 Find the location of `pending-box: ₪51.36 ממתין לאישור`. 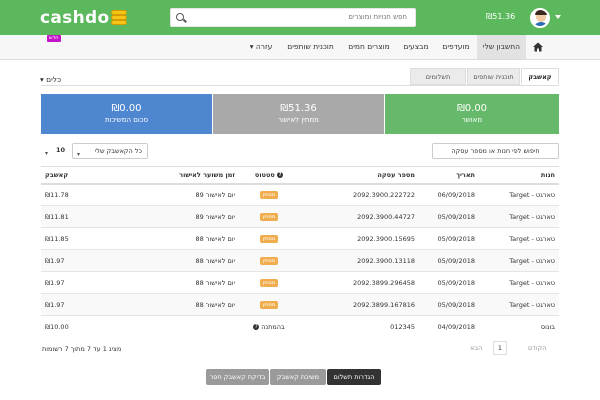

pending-box: ₪51.36 ממתין לאישור is located at coordinates (298, 114).